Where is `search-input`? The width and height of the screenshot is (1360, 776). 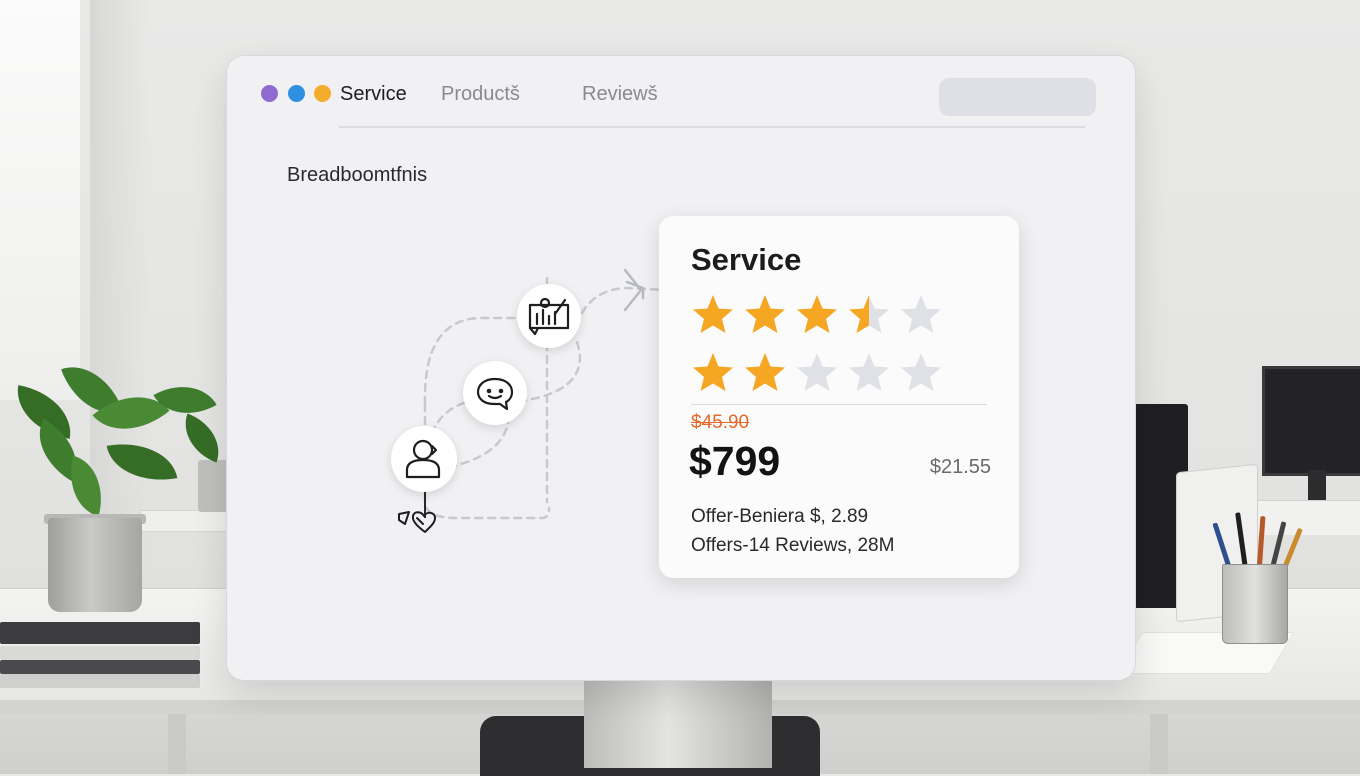 search-input is located at coordinates (1017, 97).